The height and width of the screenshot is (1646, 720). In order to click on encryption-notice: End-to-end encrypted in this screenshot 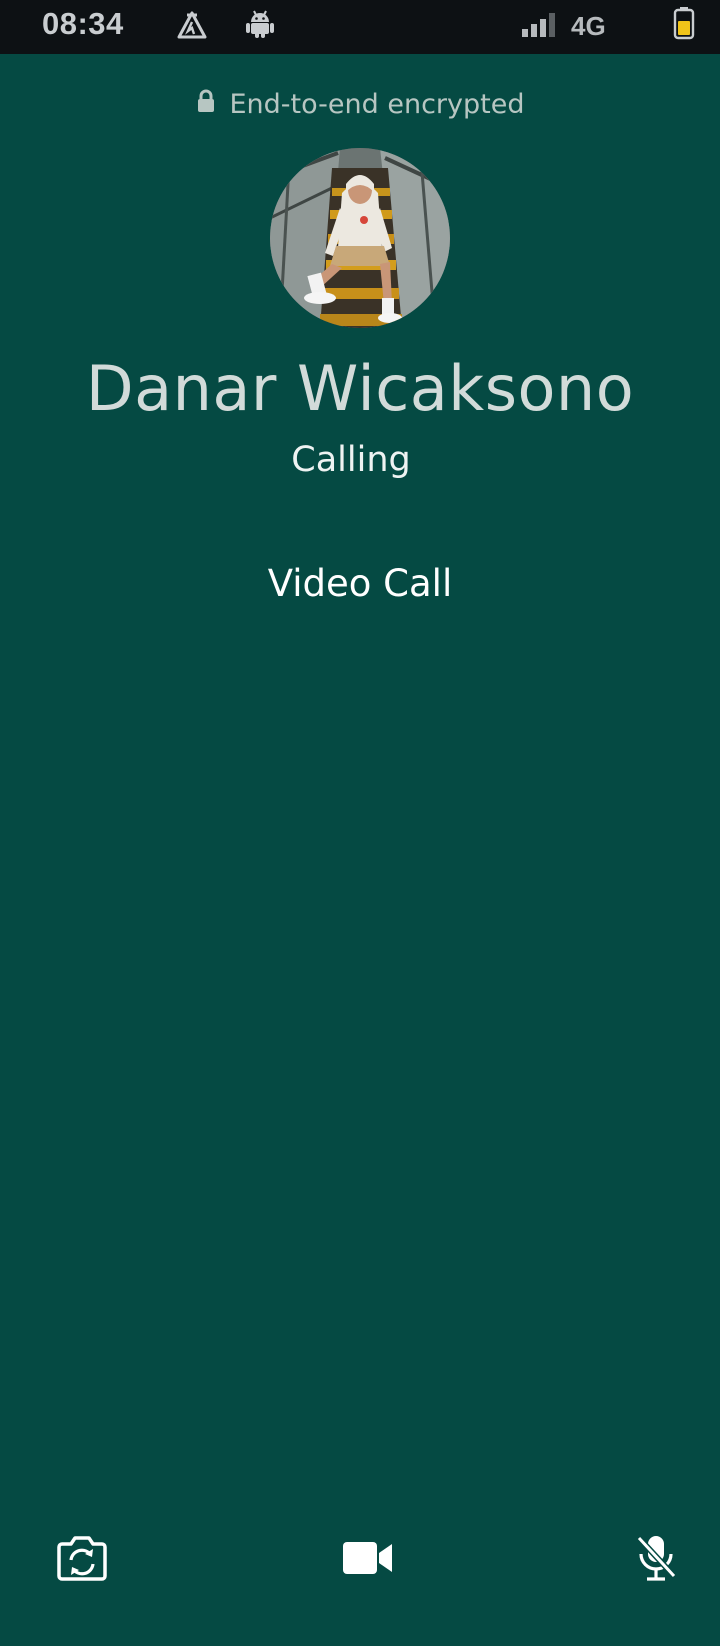, I will do `click(360, 104)`.